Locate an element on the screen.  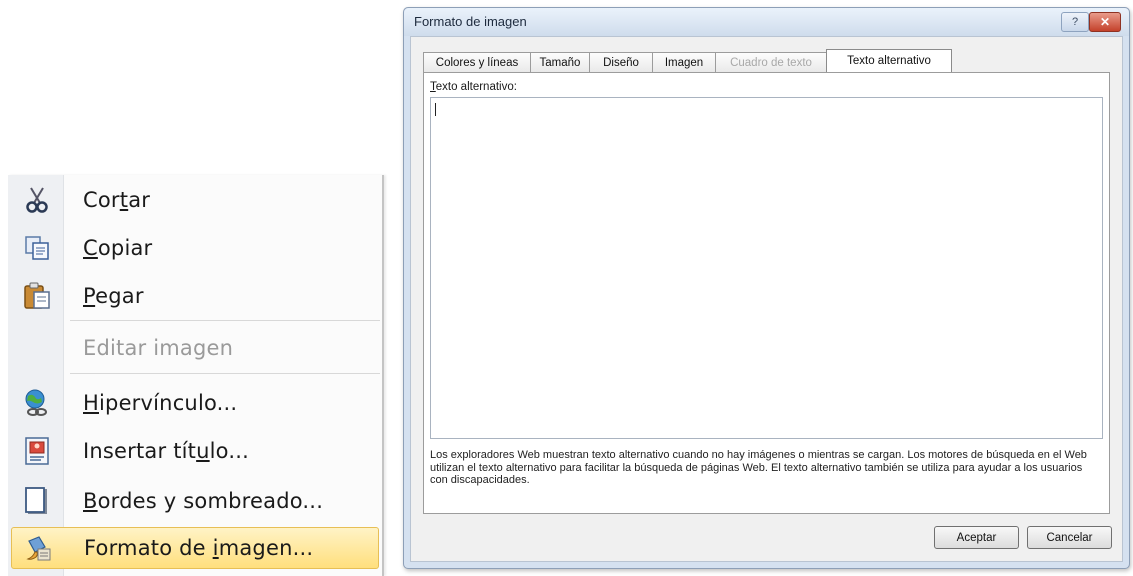
tab-tamano: Tamaño is located at coordinates (560, 62).